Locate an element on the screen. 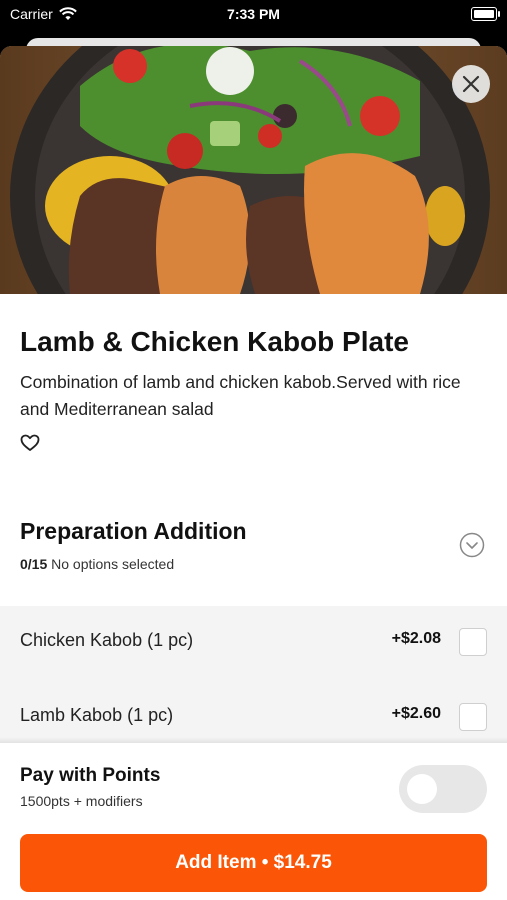 This screenshot has height=900, width=507. add-item-button: Add Item • $14.75 is located at coordinates (253, 863).